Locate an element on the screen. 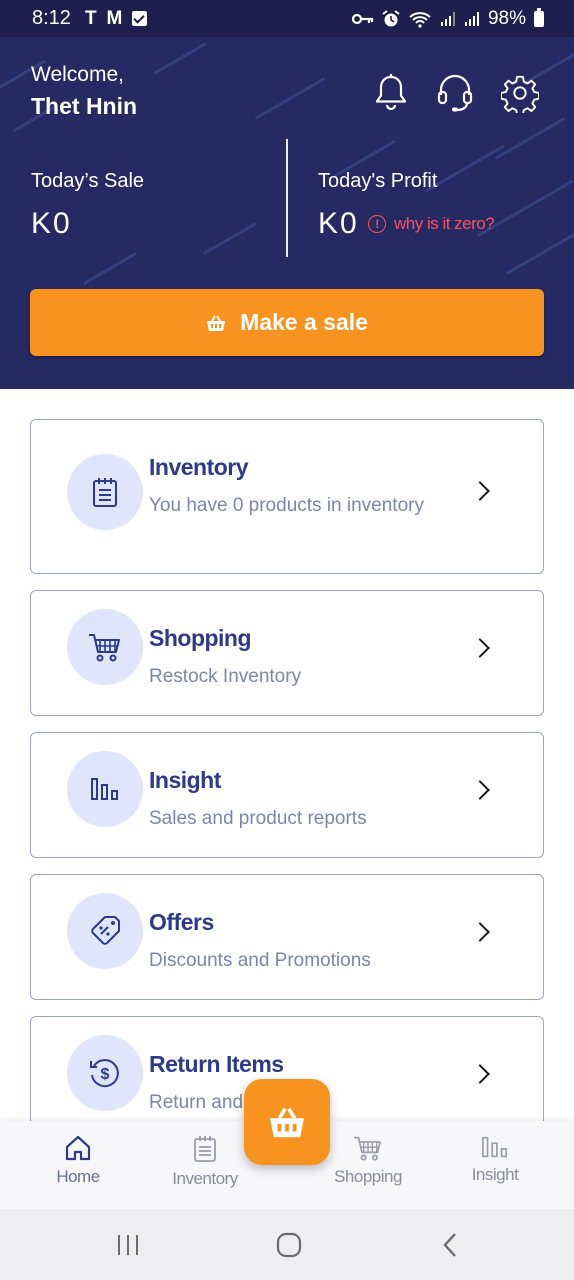 Image resolution: width=574 pixels, height=1280 pixels. shopping-subtitle: Restock Inventory is located at coordinates (225, 676).